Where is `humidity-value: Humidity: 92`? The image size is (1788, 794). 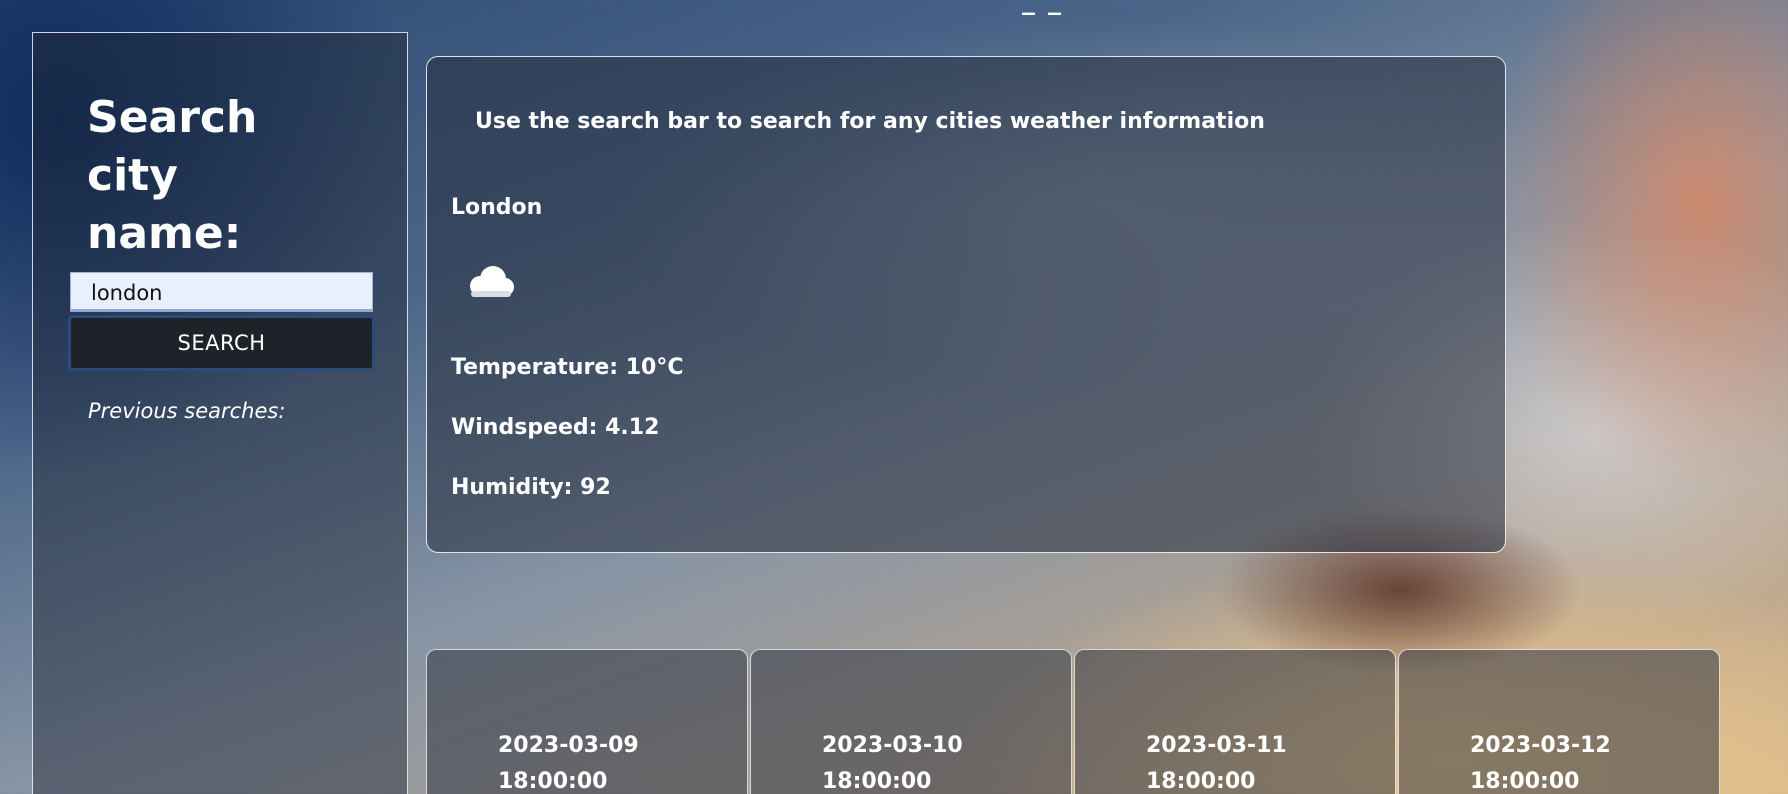 humidity-value: Humidity: 92 is located at coordinates (531, 487).